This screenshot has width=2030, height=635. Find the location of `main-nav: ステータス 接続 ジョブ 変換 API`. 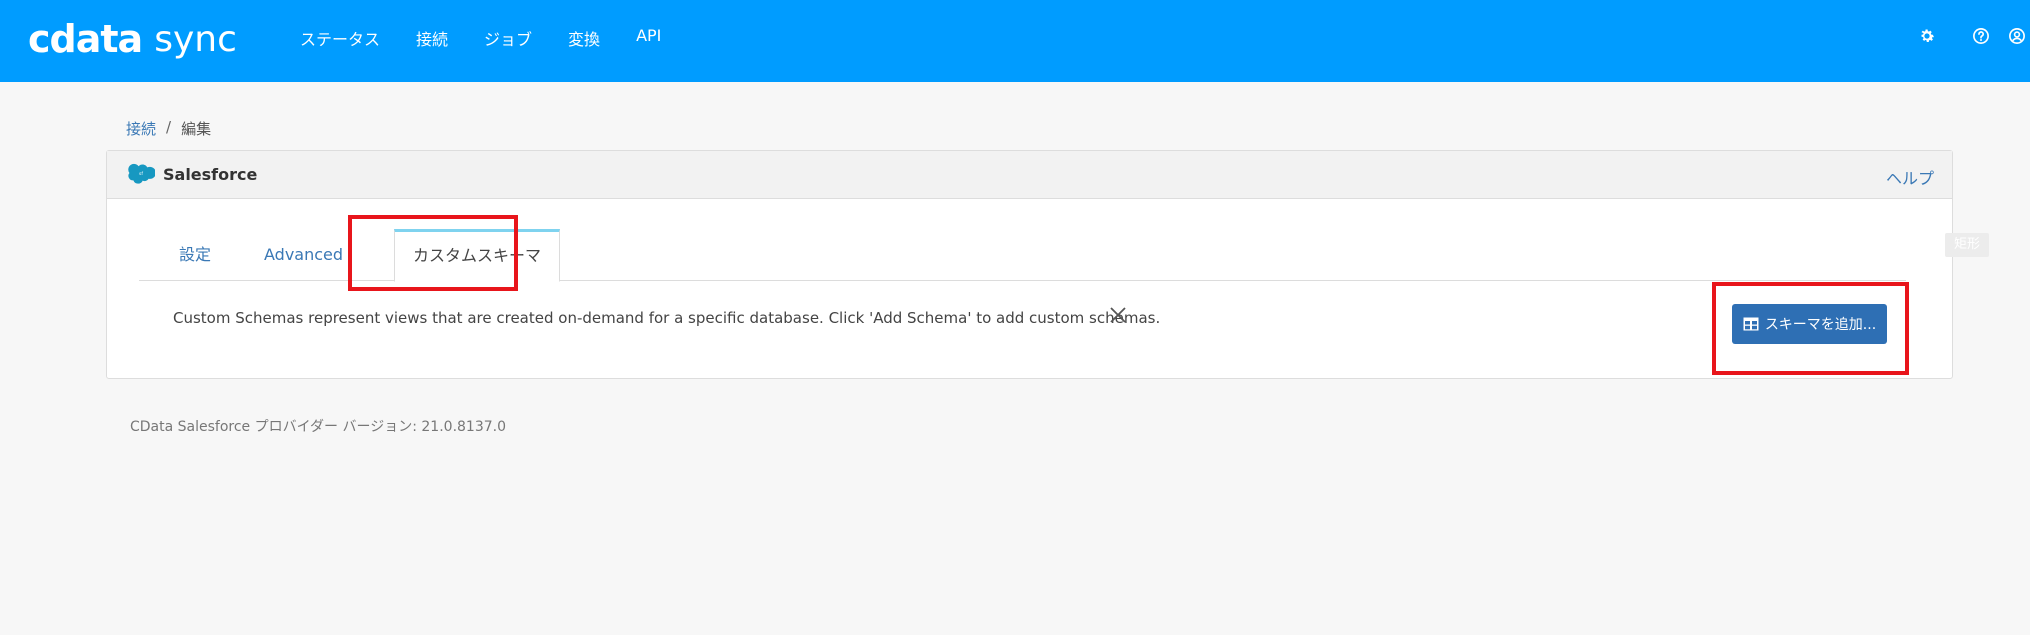

main-nav: ステータス 接続 ジョブ 変換 API is located at coordinates (498, 38).